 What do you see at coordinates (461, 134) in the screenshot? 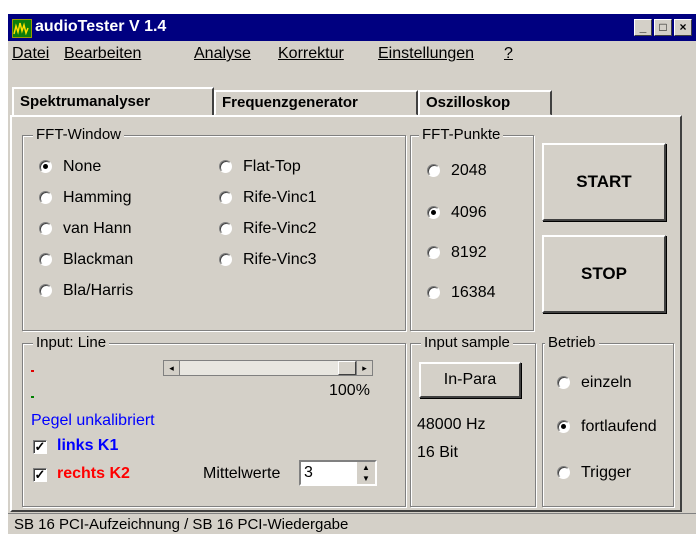
I see `fft-punkte-legend: FFT-Punkte` at bounding box center [461, 134].